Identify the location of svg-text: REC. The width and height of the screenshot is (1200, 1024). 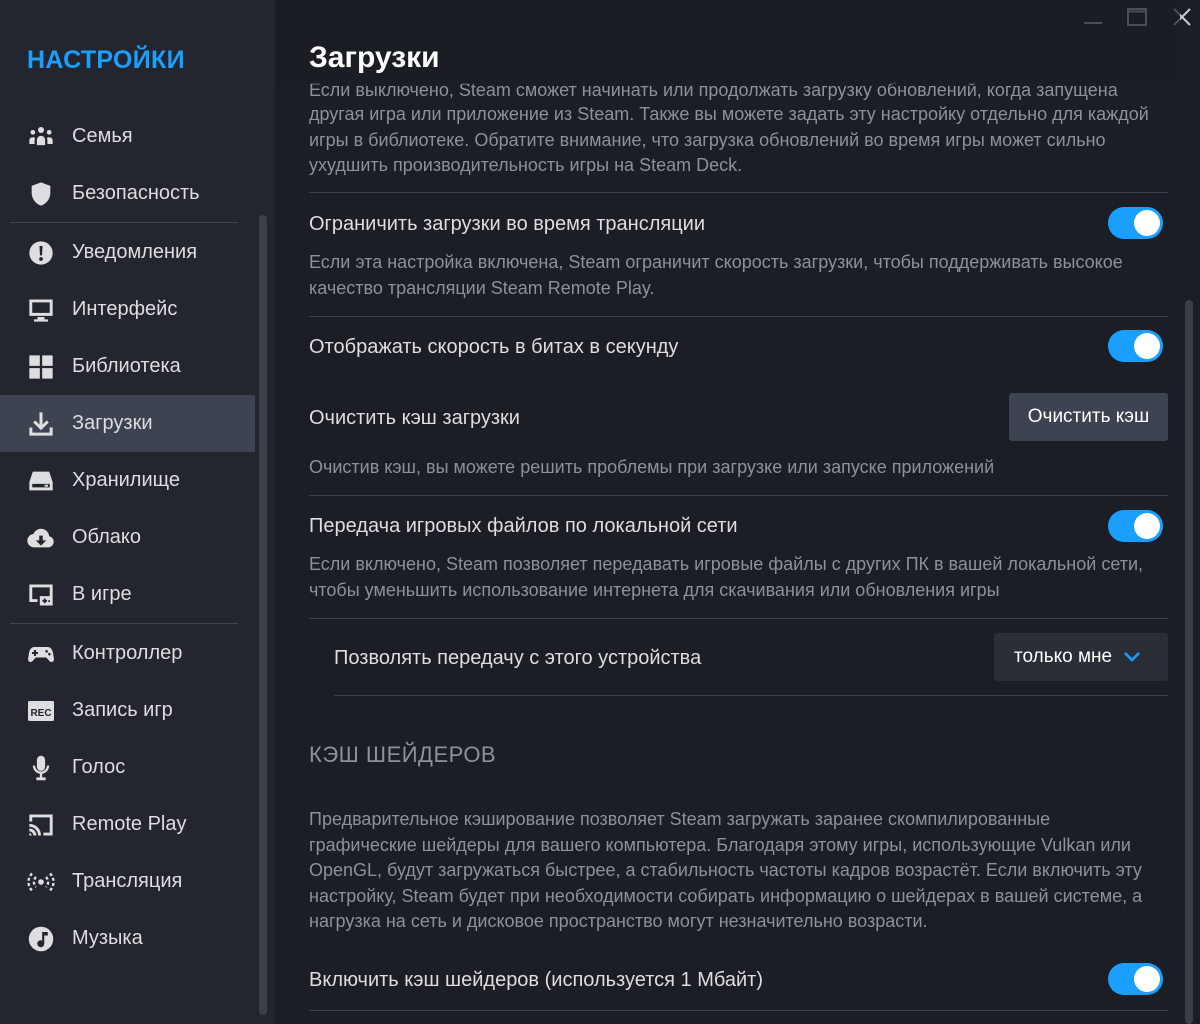
(40, 713).